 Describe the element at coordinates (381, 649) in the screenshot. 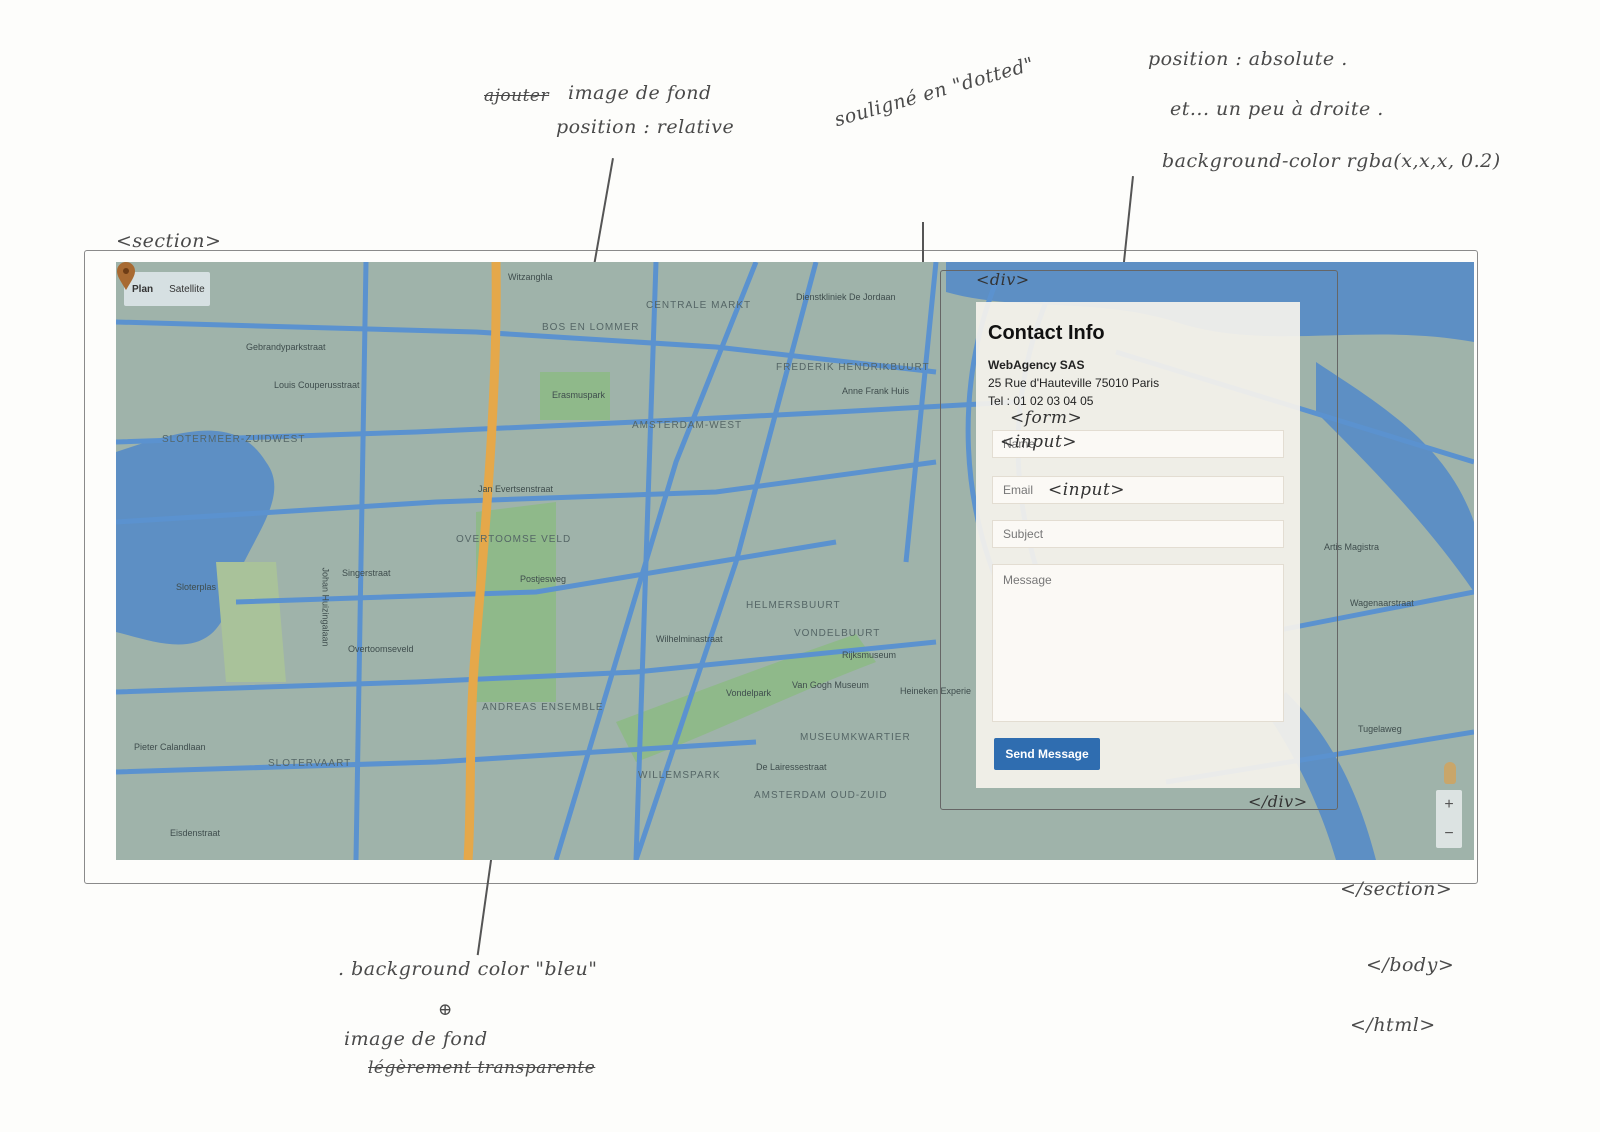

I see `map-label: Overtoomseveld` at that location.